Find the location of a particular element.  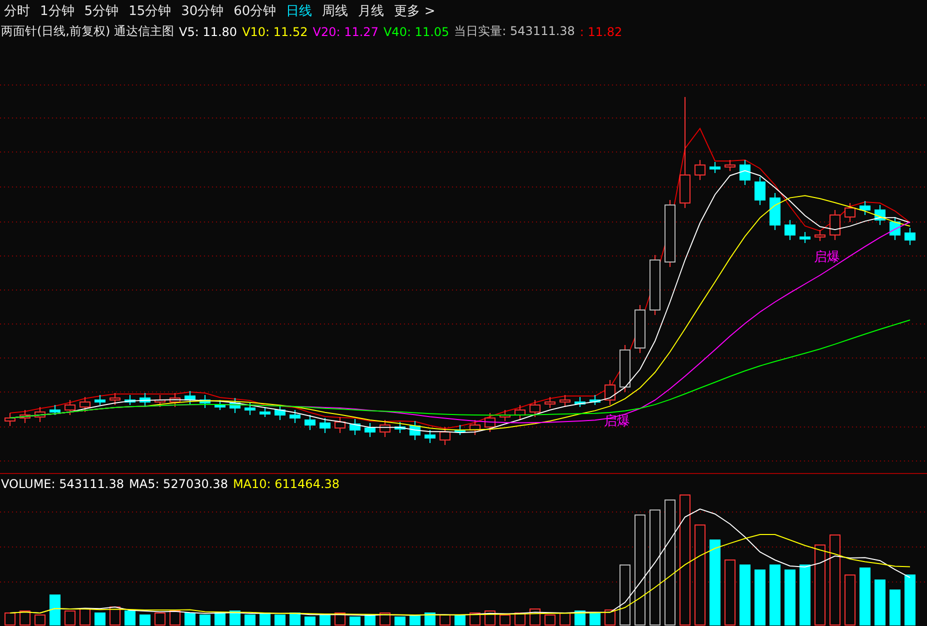

indicator-value: V10: 11.52 is located at coordinates (275, 31).